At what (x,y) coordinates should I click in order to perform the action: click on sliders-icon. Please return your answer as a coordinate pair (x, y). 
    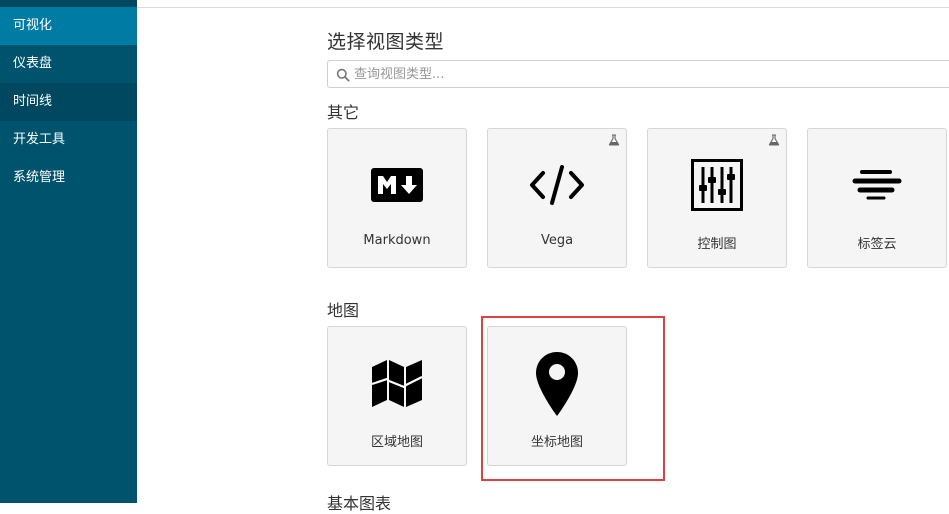
    Looking at the image, I should click on (717, 185).